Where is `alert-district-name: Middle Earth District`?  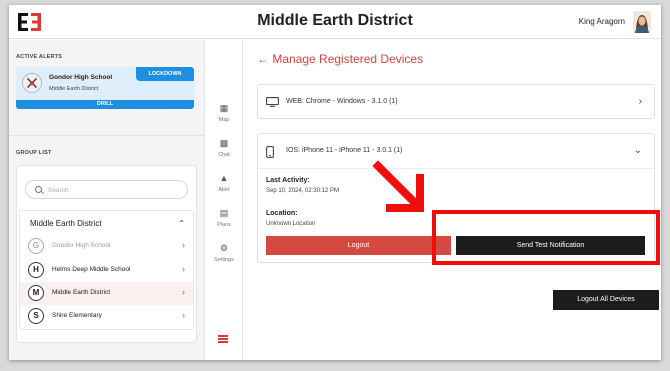
alert-district-name: Middle Earth District is located at coordinates (74, 89).